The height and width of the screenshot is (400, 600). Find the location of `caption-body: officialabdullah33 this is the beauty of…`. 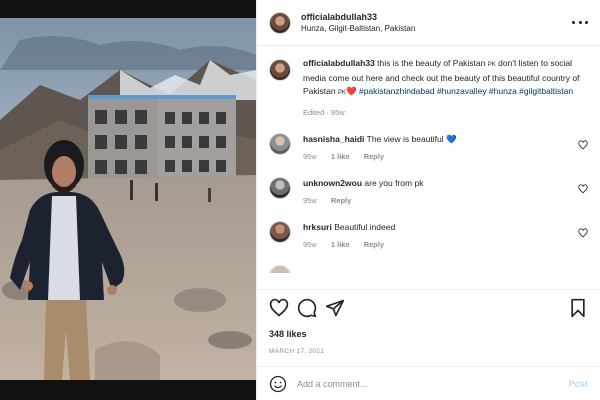

caption-body: officialabdullah33 this is the beauty of… is located at coordinates (445, 88).